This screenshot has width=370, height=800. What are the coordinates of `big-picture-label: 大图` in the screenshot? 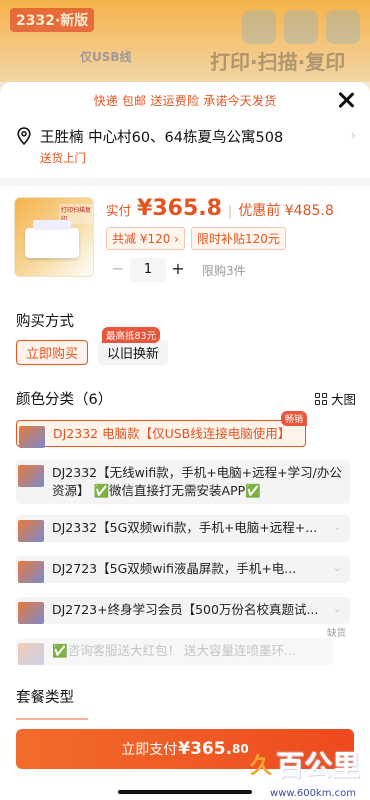 It's located at (343, 399).